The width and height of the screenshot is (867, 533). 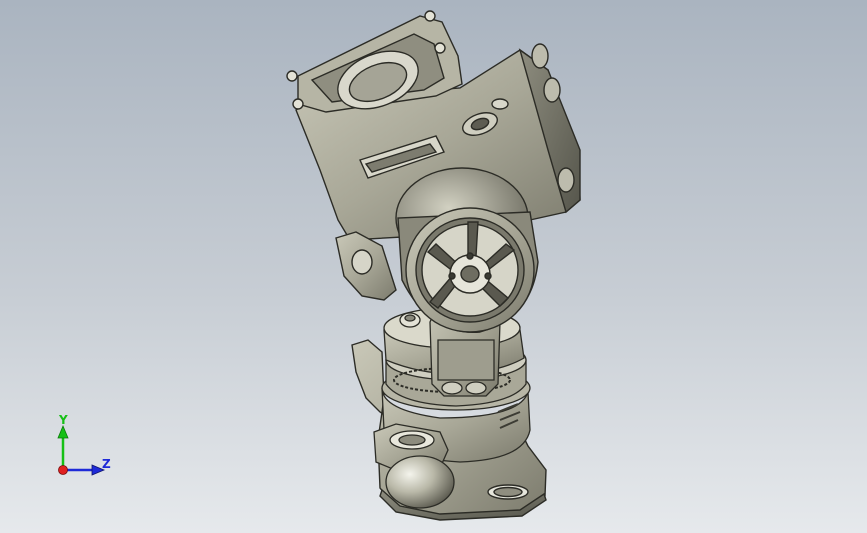 What do you see at coordinates (467, 250) in the screenshot?
I see `roll-motor` at bounding box center [467, 250].